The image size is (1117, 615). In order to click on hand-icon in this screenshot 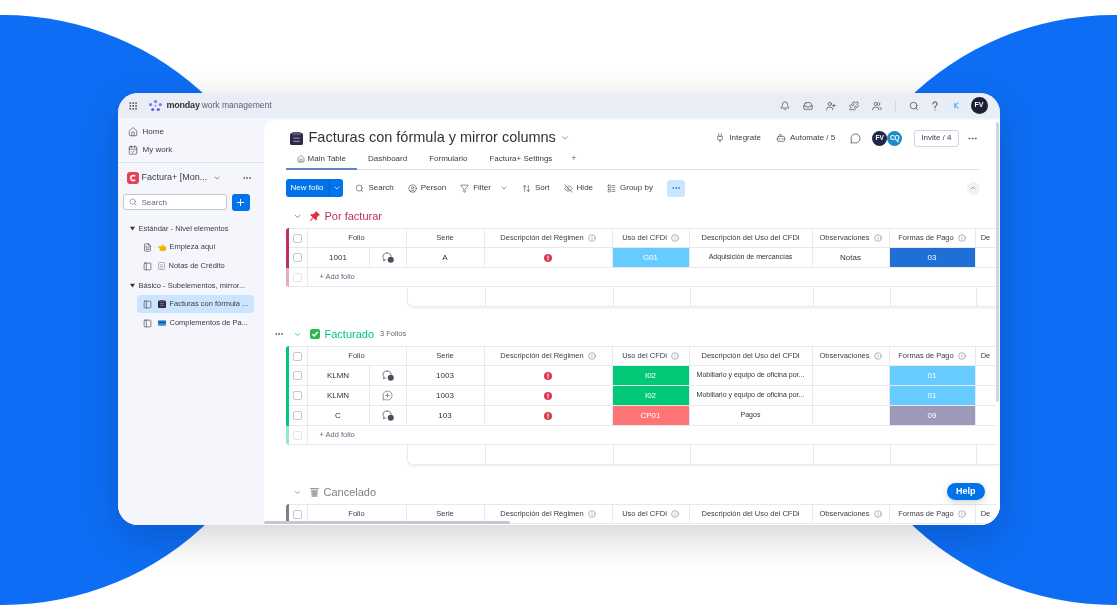, I will do `click(161, 247)`.